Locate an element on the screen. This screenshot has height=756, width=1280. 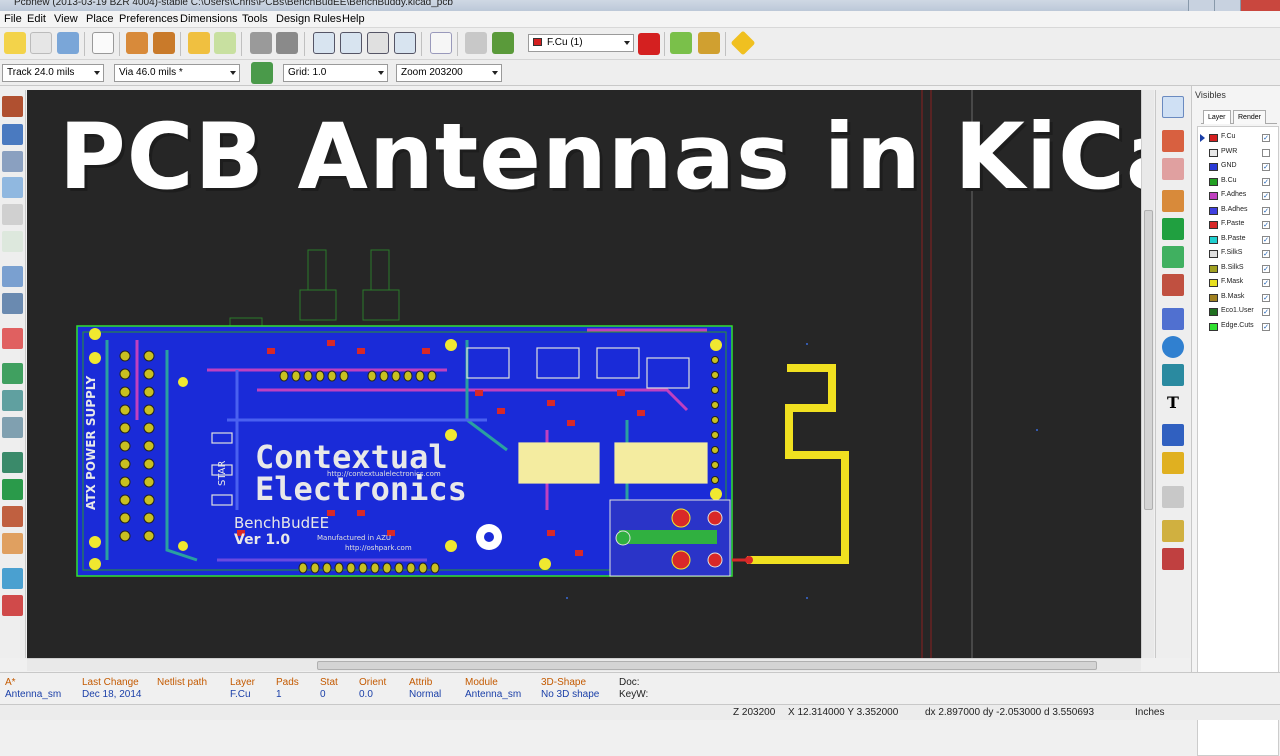
zone-outline-icon is located at coordinates (12, 400).